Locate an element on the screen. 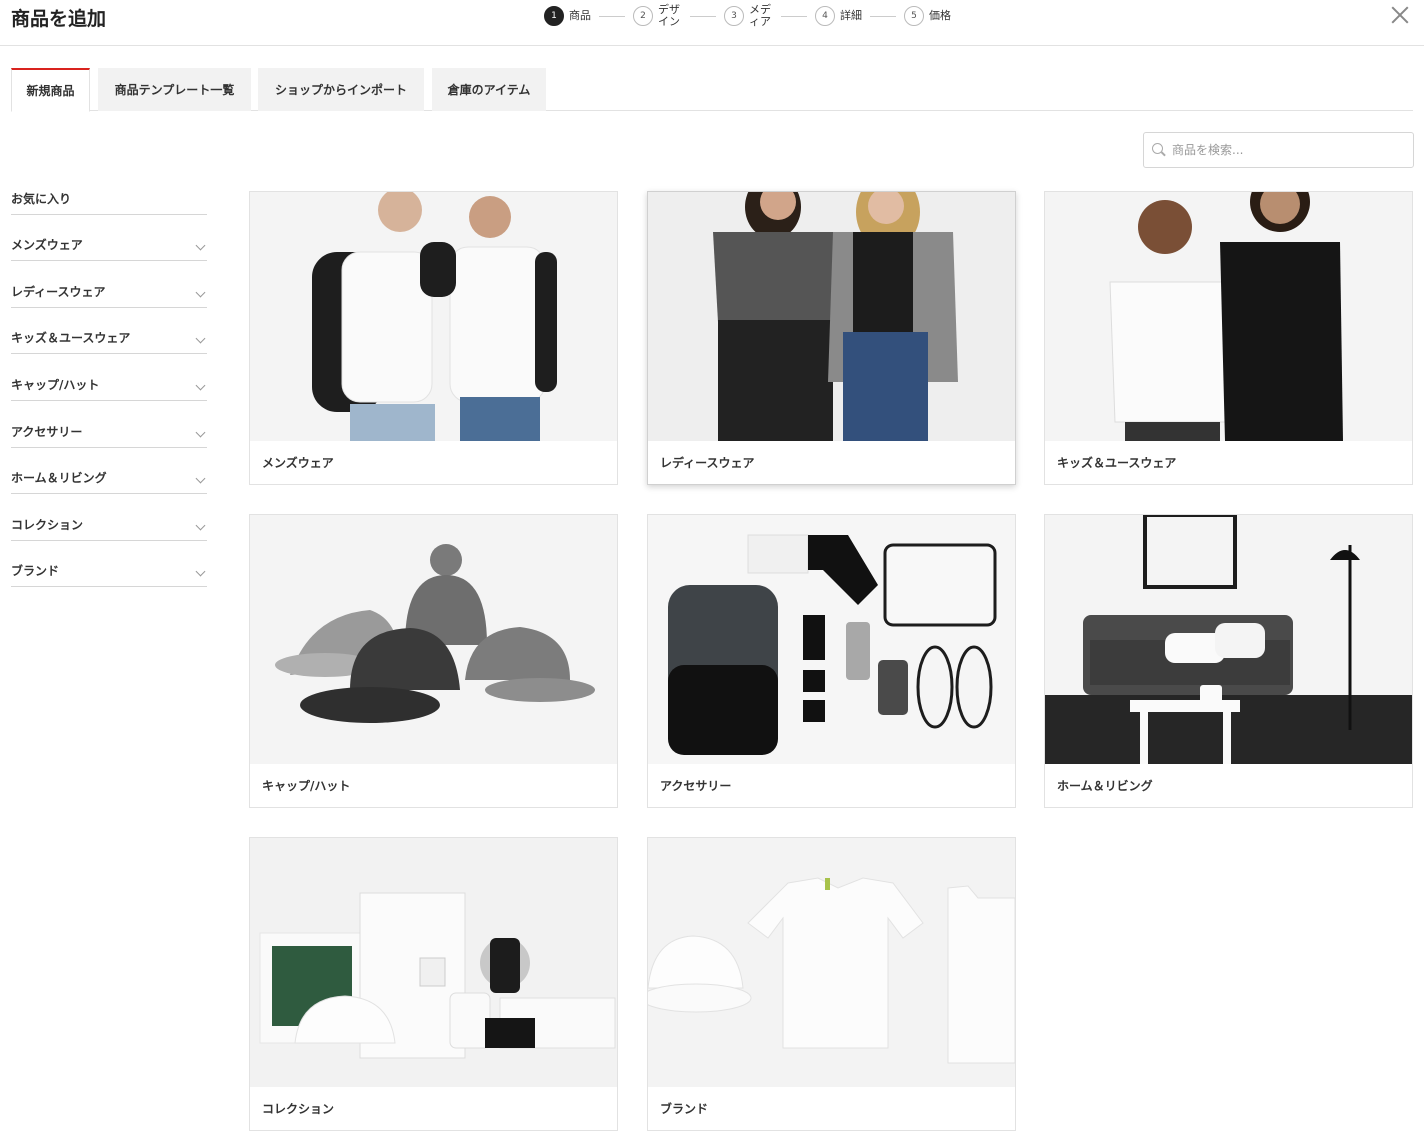 The width and height of the screenshot is (1424, 1131). tab-import-from-shop: ショップからインポート is located at coordinates (341, 89).